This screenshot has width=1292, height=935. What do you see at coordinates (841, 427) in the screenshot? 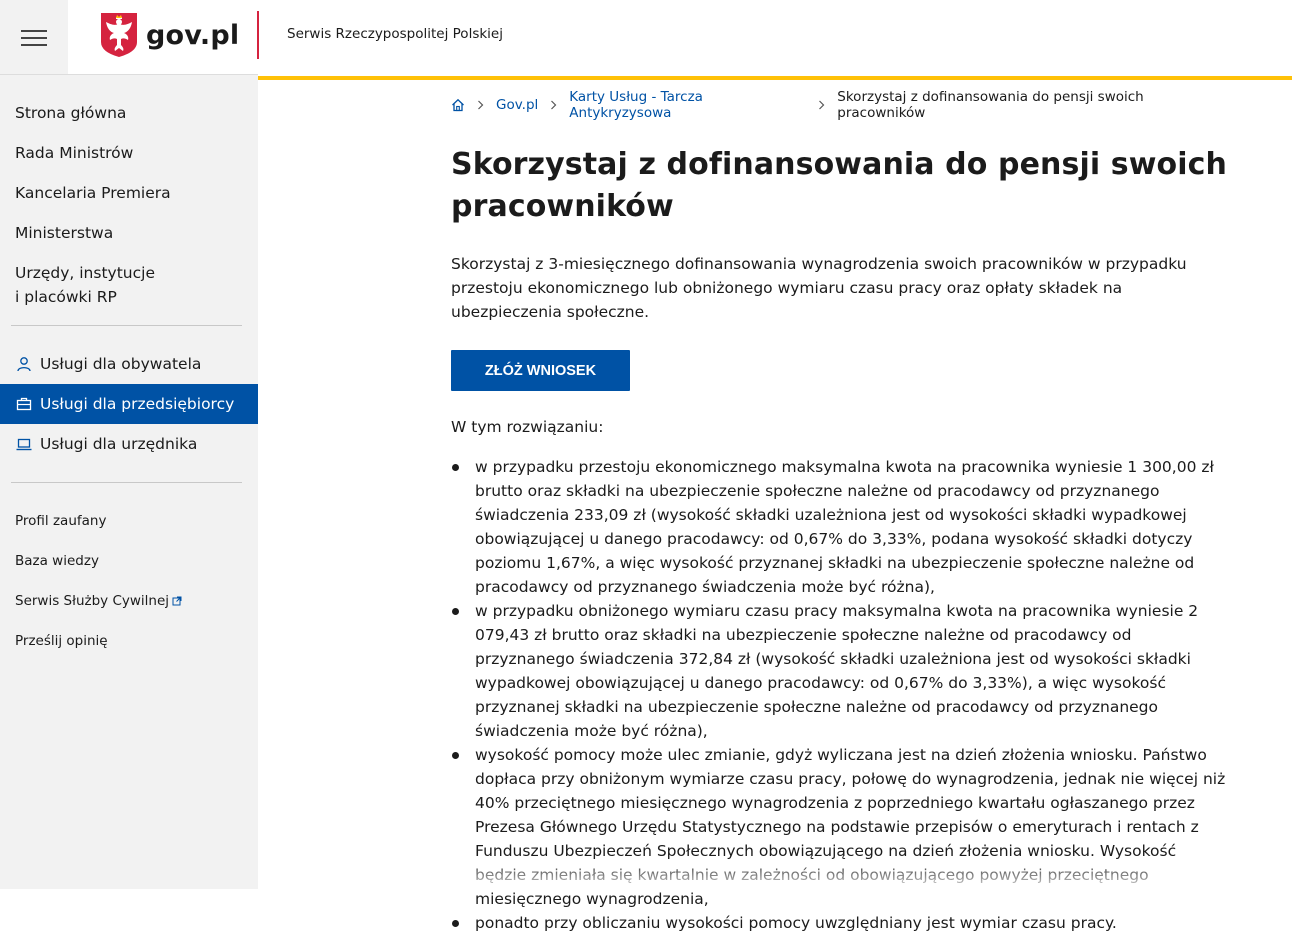
I see `solution-heading: W tym rozwiązaniu:` at bounding box center [841, 427].